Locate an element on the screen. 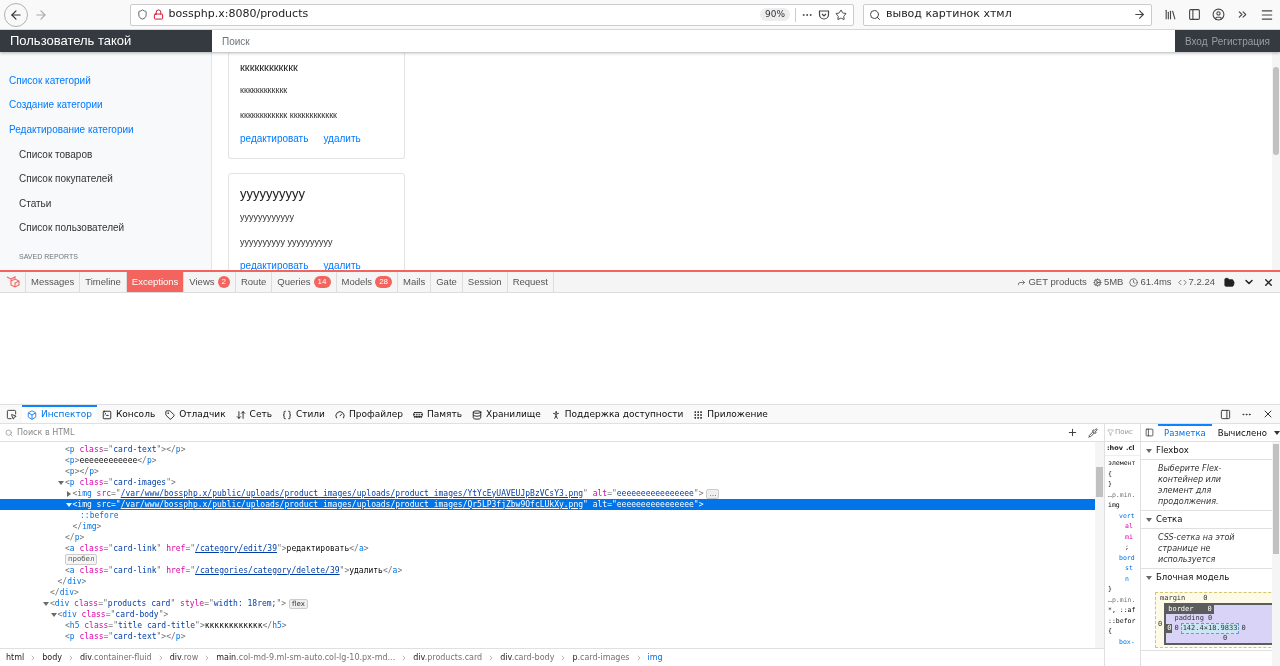 The image size is (1280, 666). shield-icon is located at coordinates (142, 14).